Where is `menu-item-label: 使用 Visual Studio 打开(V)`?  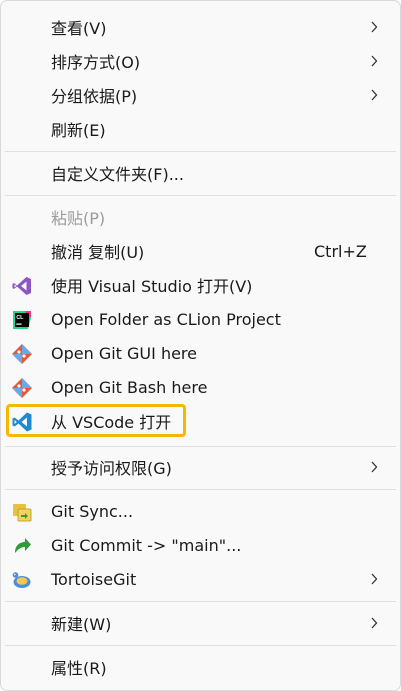 menu-item-label: 使用 Visual Studio 打开(V) is located at coordinates (152, 286).